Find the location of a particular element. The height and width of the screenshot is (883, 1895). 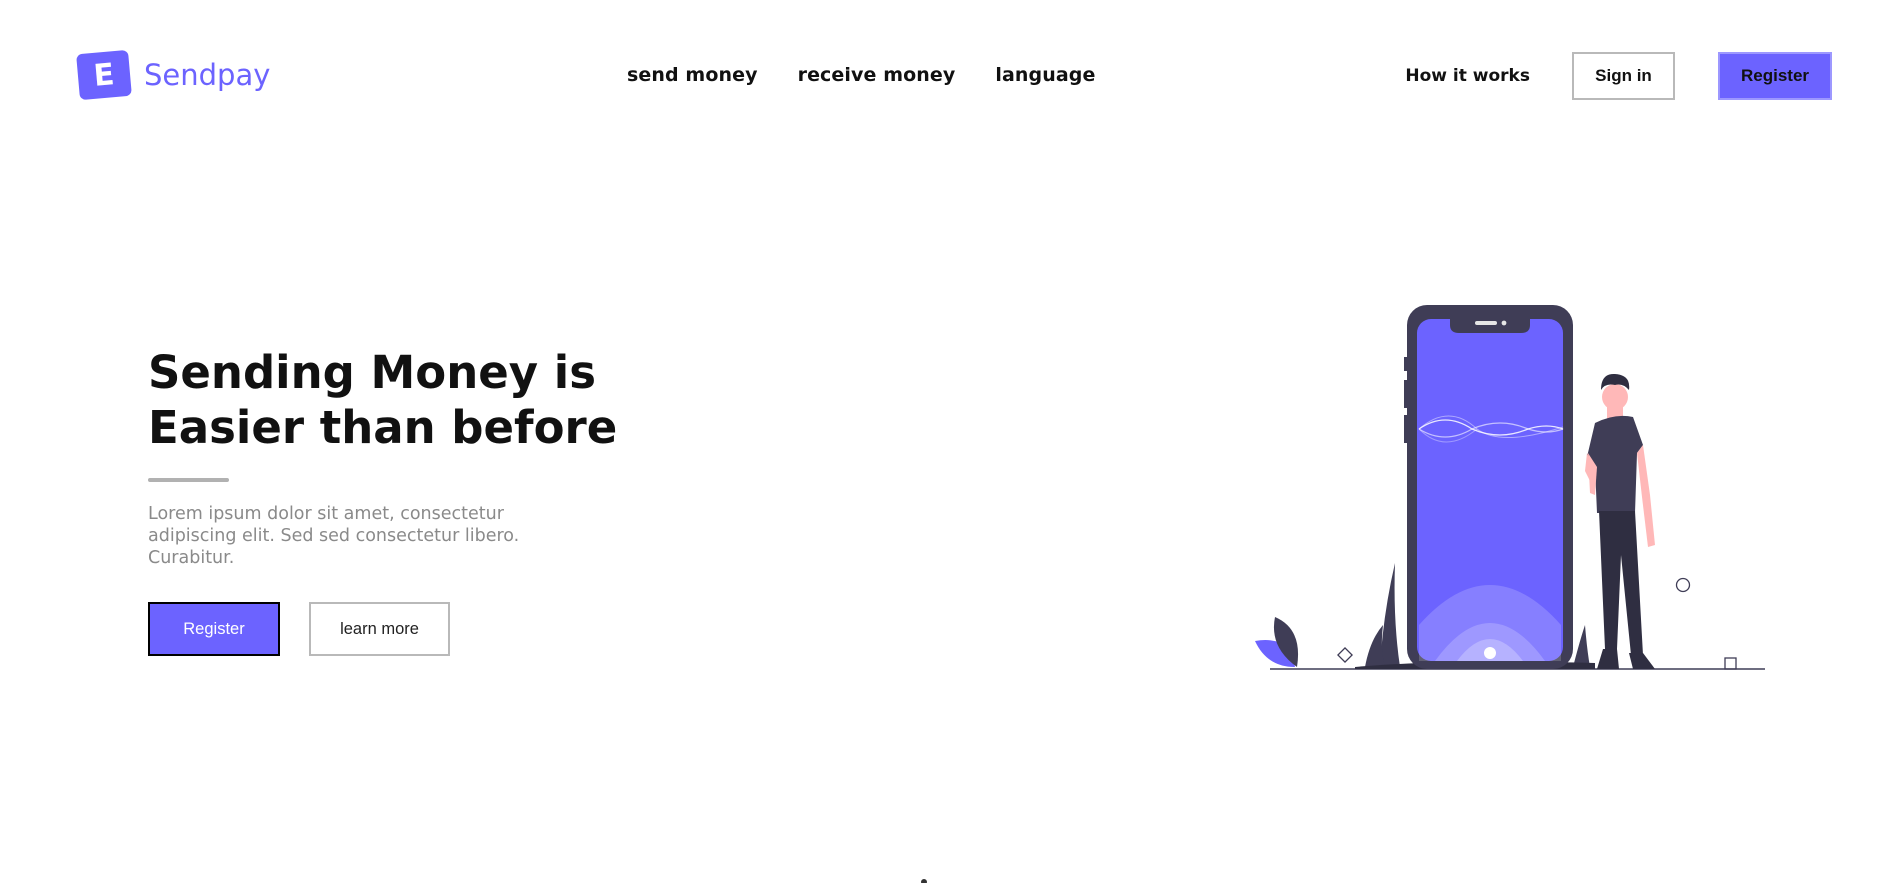

hero-title-line-2: Easier than before is located at coordinates (383, 427).